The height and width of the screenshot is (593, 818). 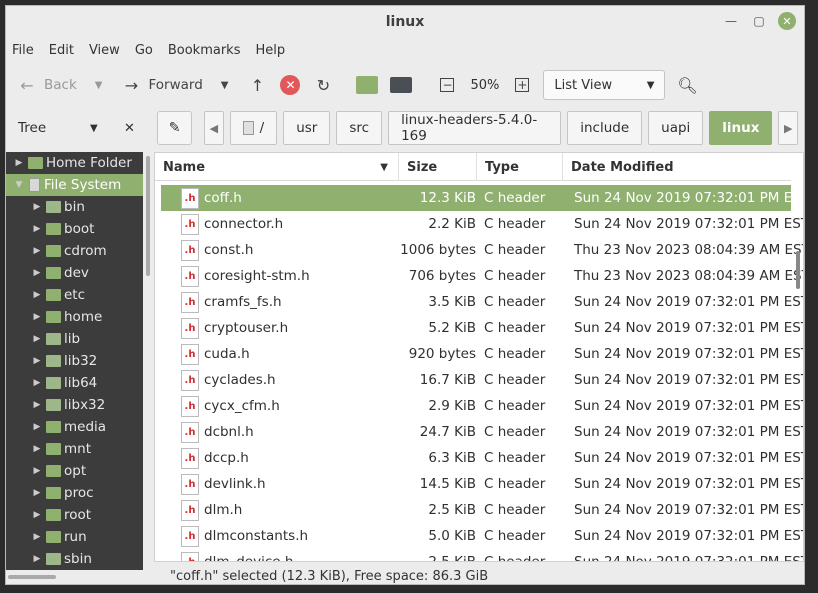 I want to click on forward-history-dropdown-icon: ▼, so click(x=225, y=85).